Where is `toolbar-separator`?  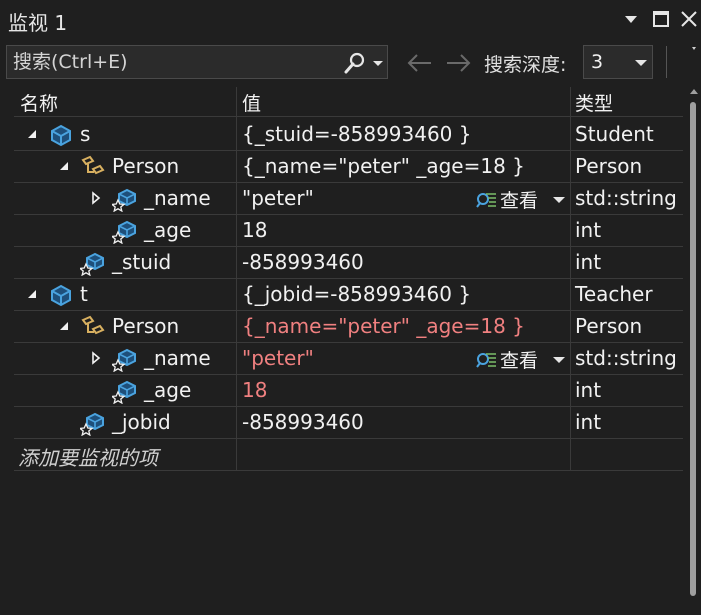 toolbar-separator is located at coordinates (666, 62).